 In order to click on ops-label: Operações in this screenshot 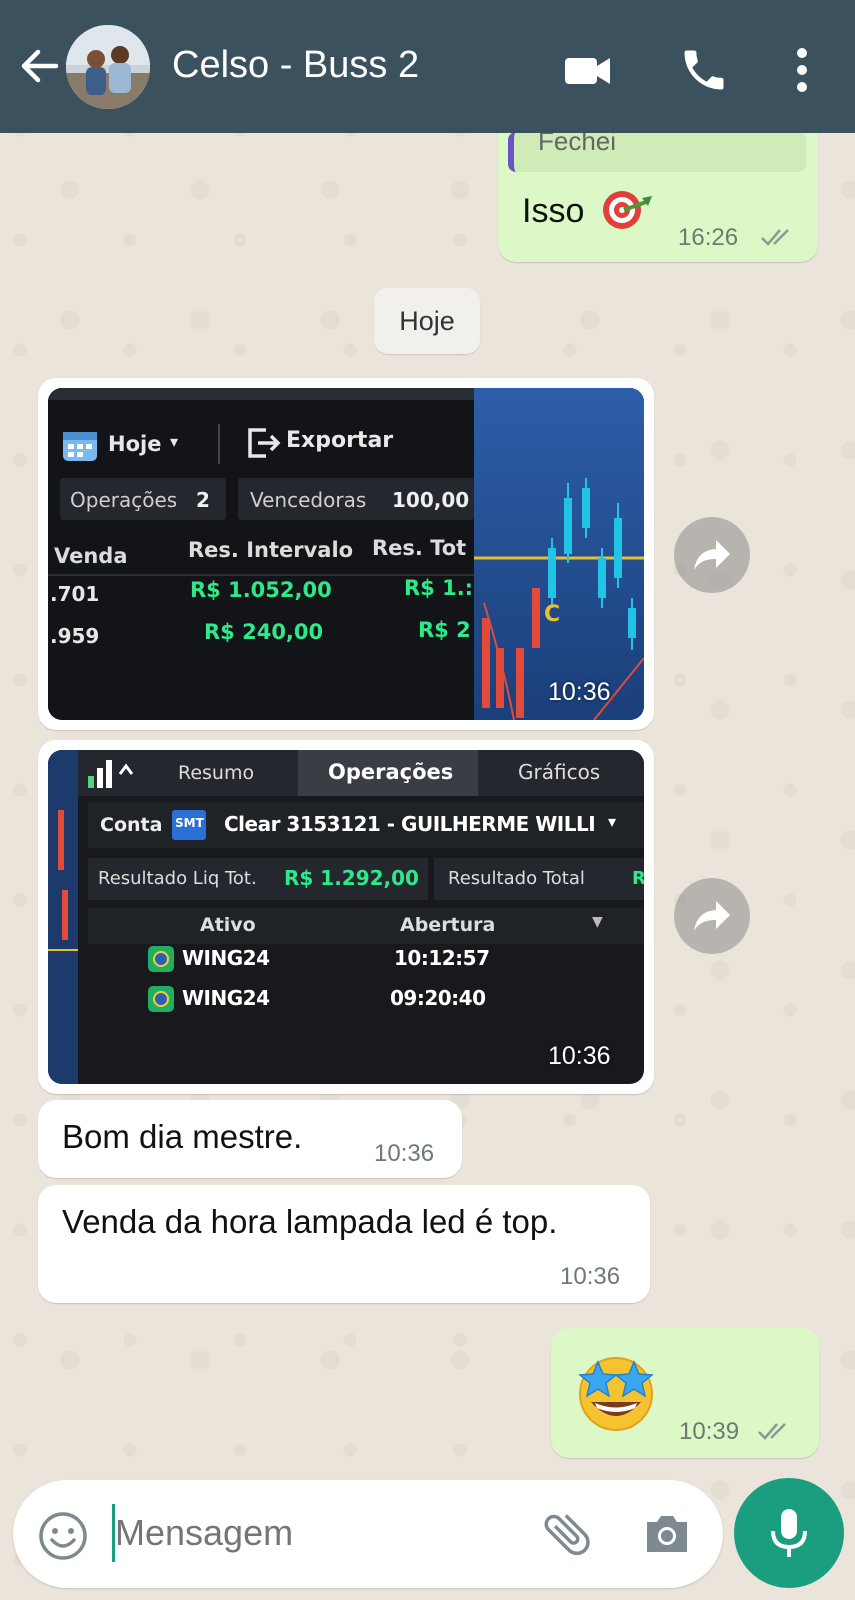, I will do `click(124, 500)`.